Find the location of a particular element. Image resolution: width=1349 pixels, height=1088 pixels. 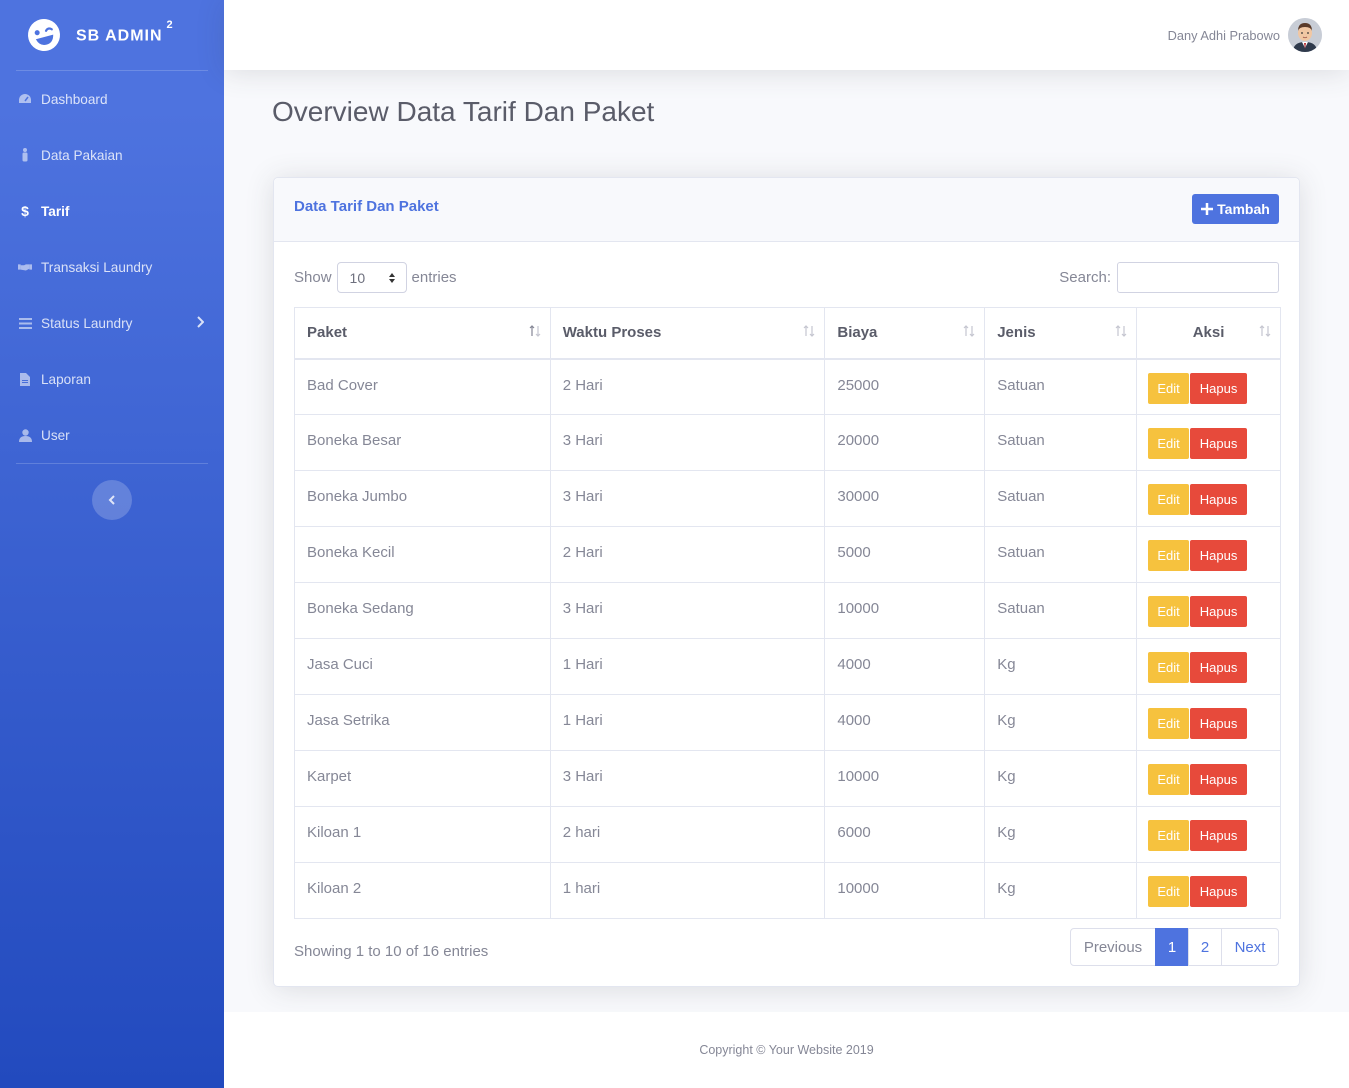

table-row: Jasa Setrika 1 Hari 4000 Kg Edit Hapus is located at coordinates (787, 722).